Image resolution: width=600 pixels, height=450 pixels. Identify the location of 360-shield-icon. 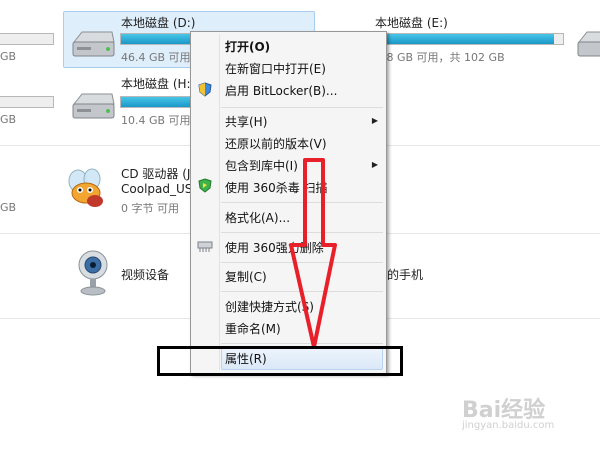
(205, 185).